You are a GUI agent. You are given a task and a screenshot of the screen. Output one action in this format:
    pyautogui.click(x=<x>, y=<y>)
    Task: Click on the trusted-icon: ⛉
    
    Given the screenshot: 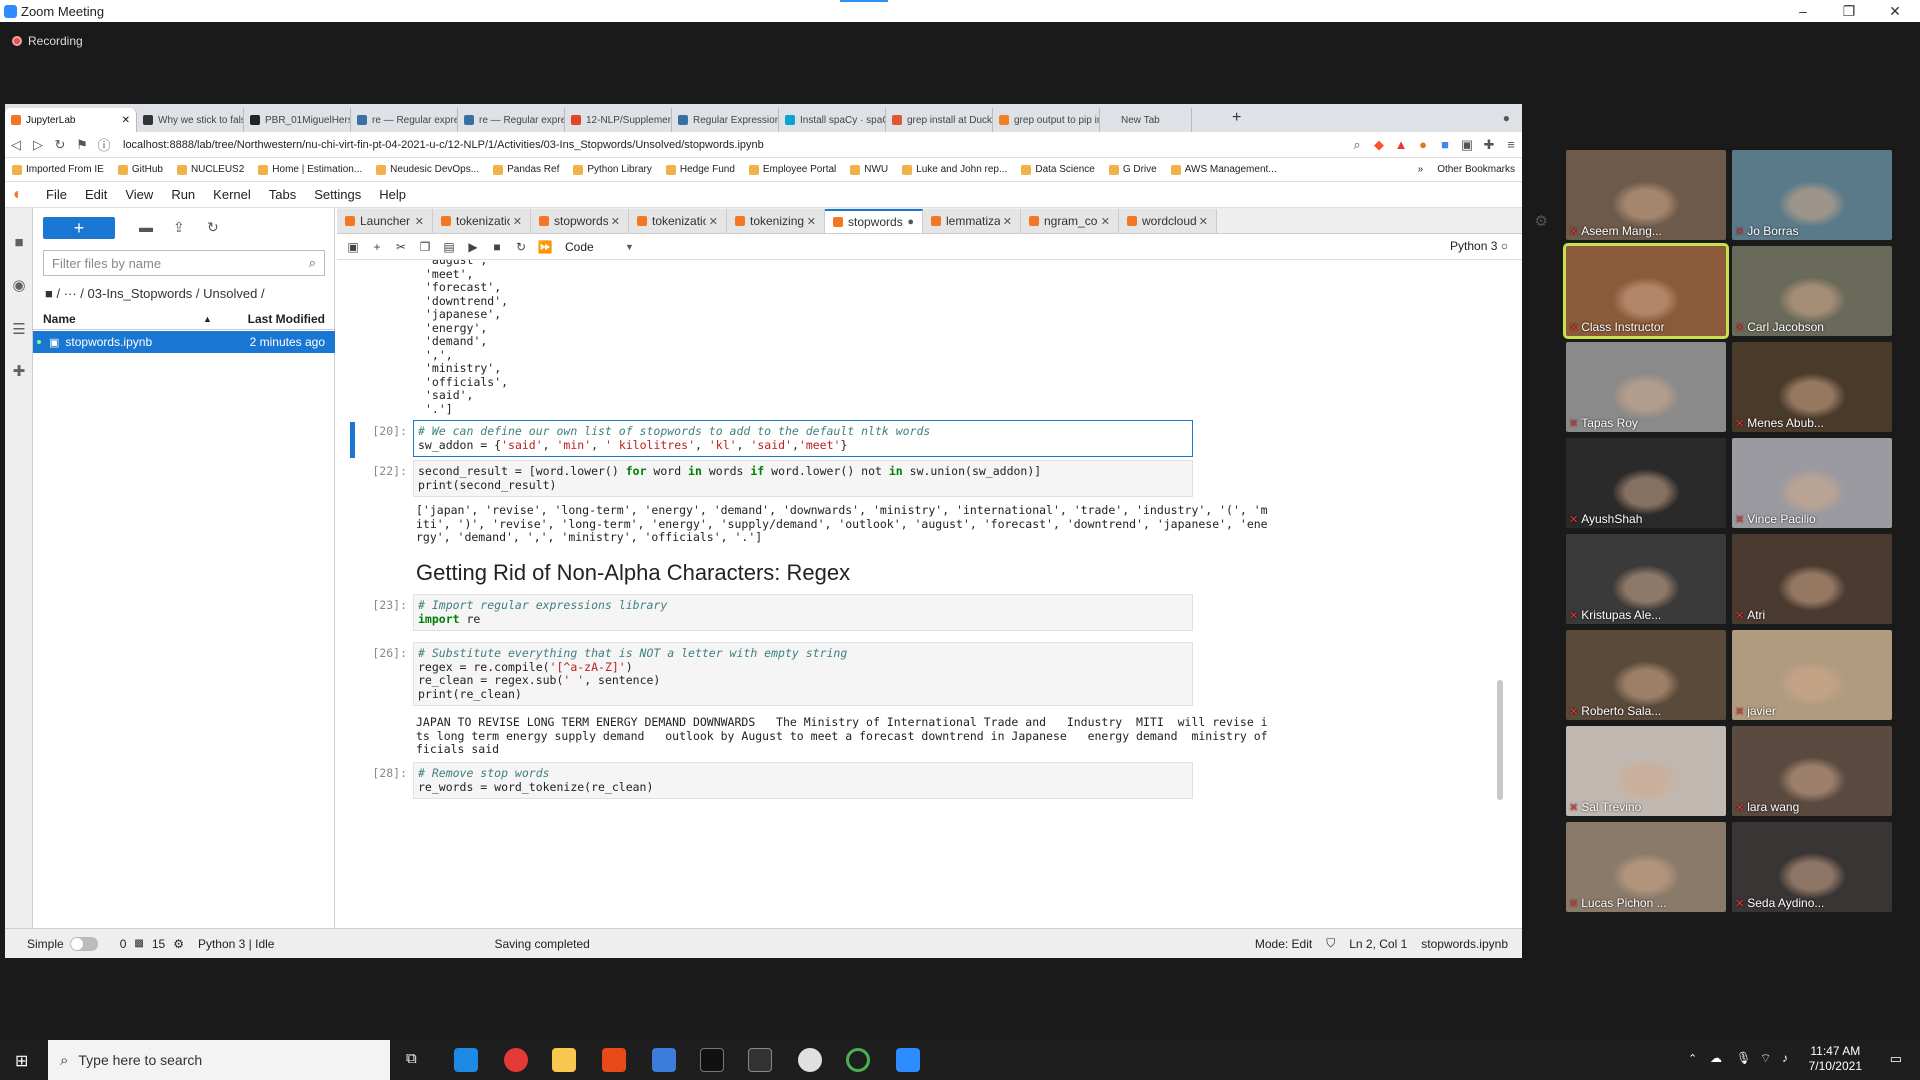 What is the action you would take?
    pyautogui.click(x=1330, y=943)
    